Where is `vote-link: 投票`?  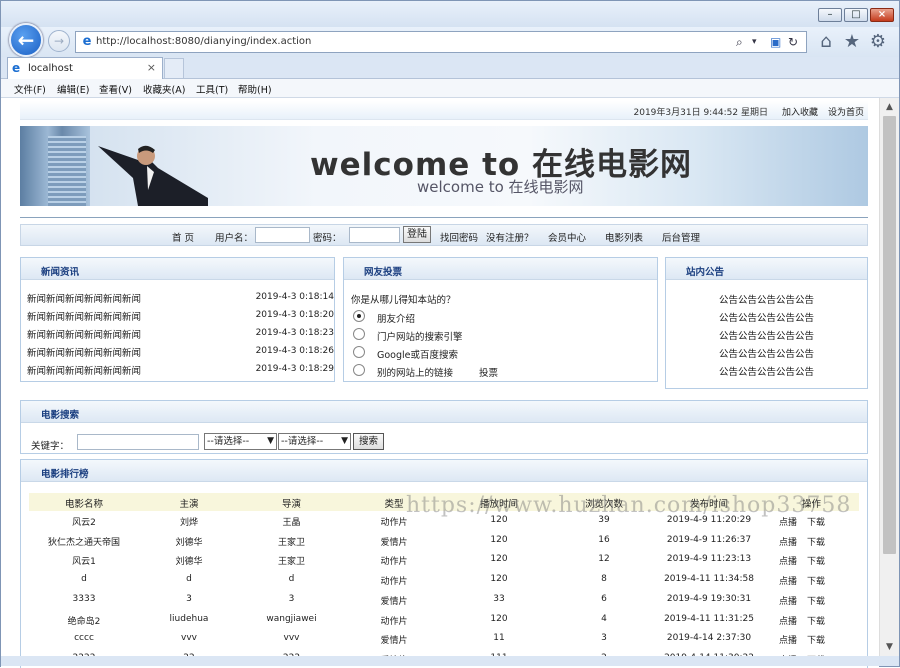 vote-link: 投票 is located at coordinates (488, 372).